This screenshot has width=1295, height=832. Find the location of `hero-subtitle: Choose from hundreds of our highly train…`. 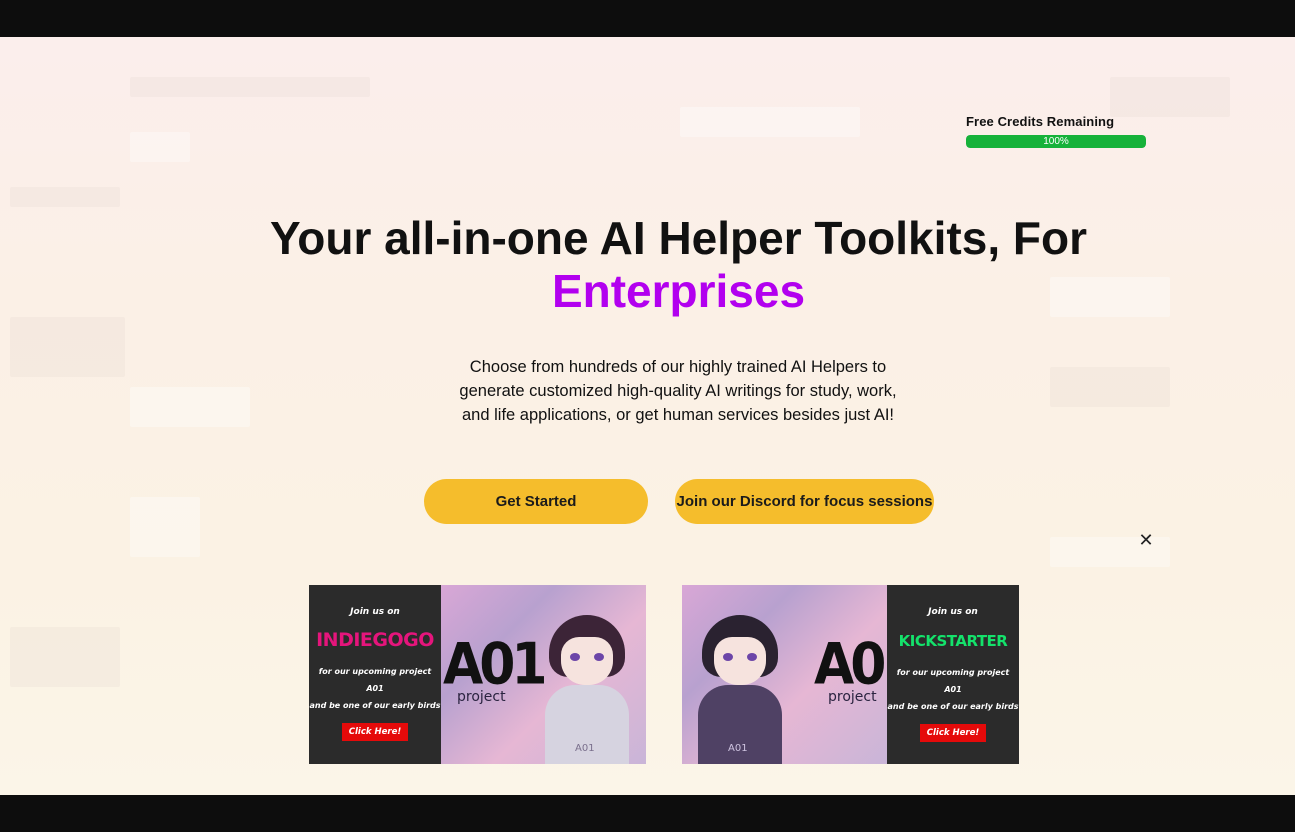

hero-subtitle: Choose from hundreds of our highly train… is located at coordinates (678, 391).